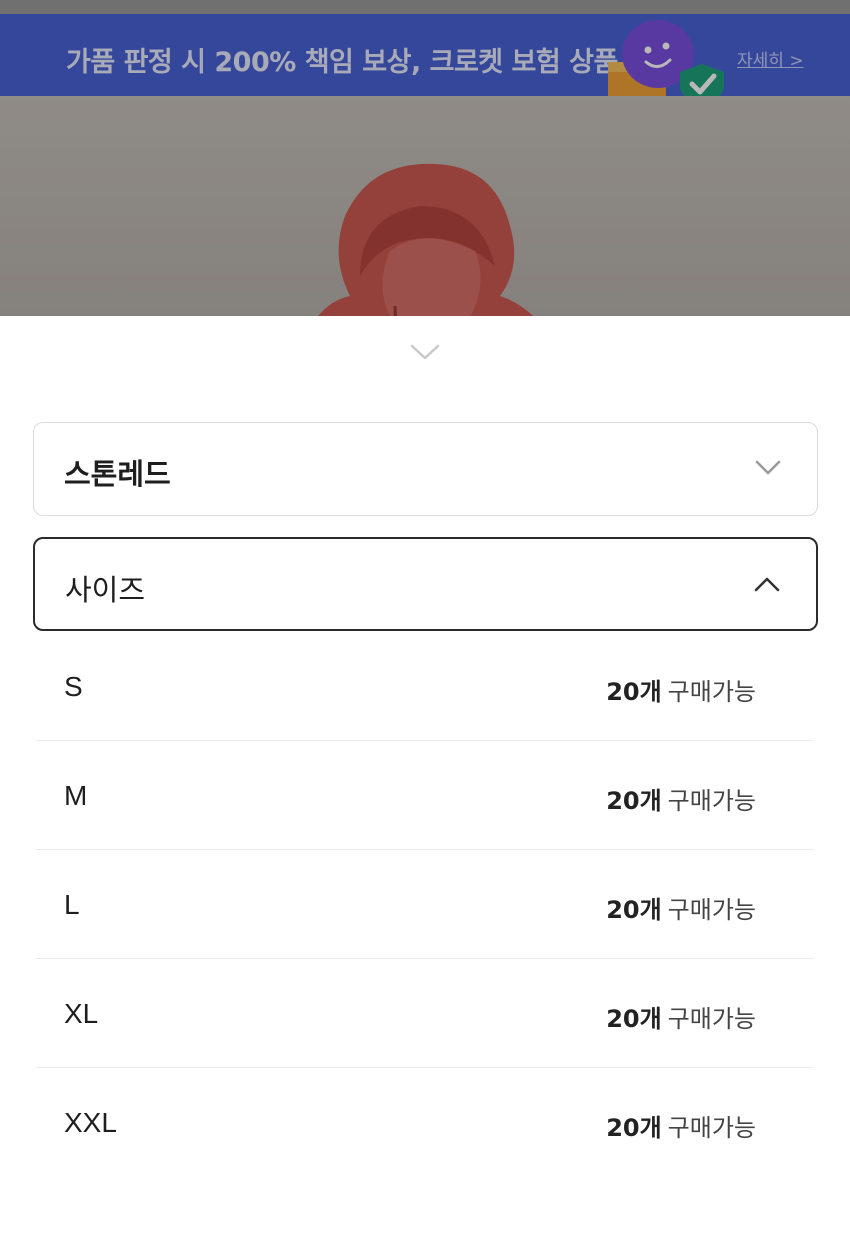 The height and width of the screenshot is (1241, 850). Describe the element at coordinates (425, 1122) in the screenshot. I see `size-option-xxl: XXL 20개 구매가능` at that location.